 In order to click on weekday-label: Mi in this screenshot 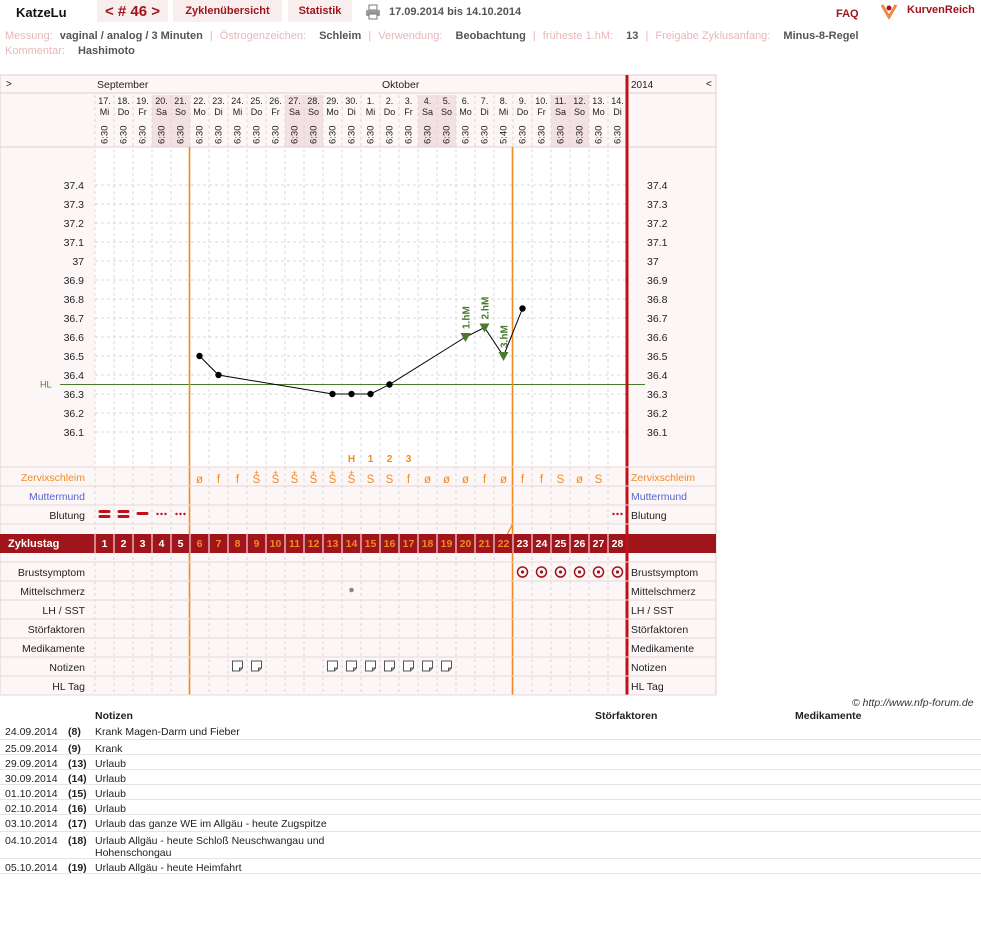, I will do `click(504, 112)`.